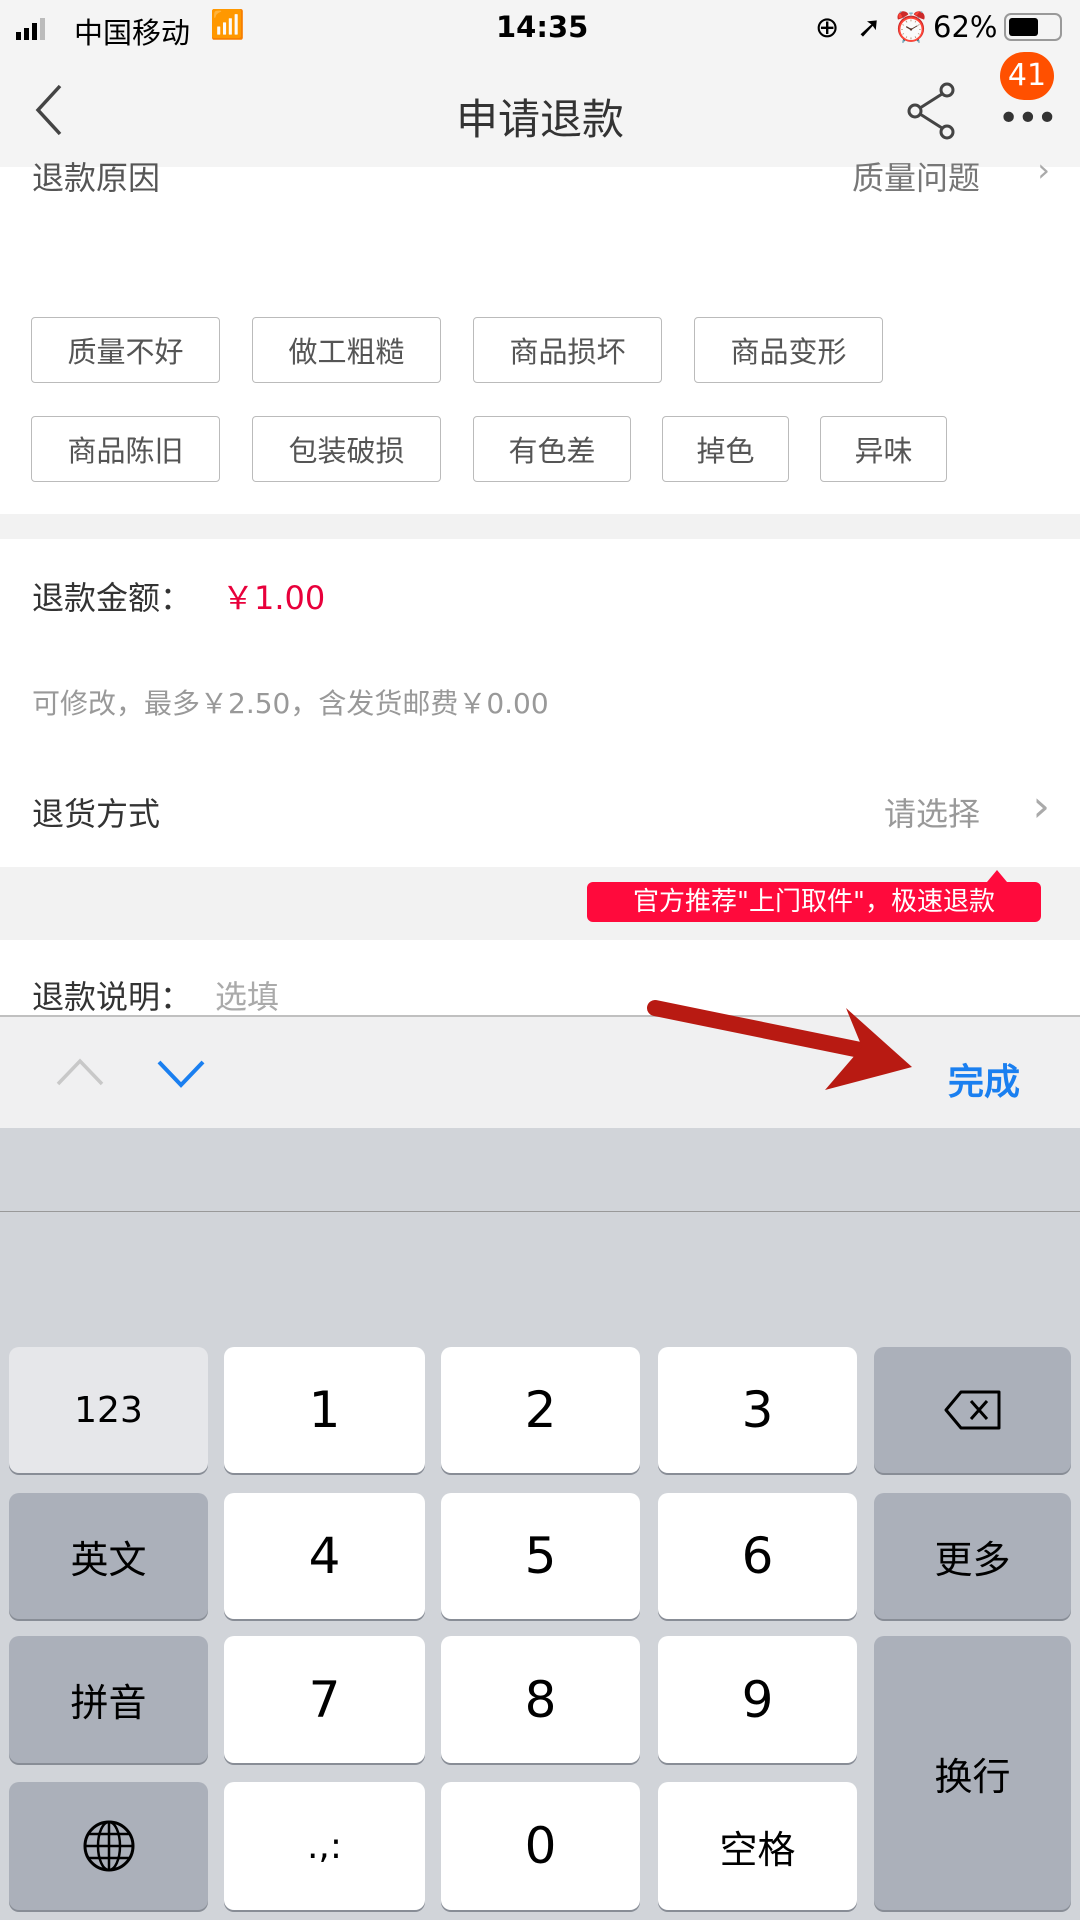 The height and width of the screenshot is (1920, 1080). Describe the element at coordinates (540, 1699) in the screenshot. I see `key-8: 8` at that location.